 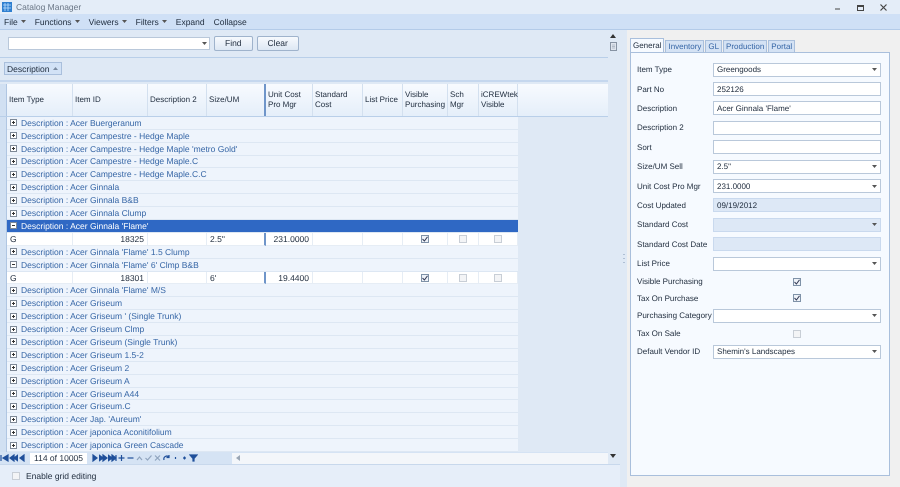 I want to click on maximize-icon, so click(x=860, y=7).